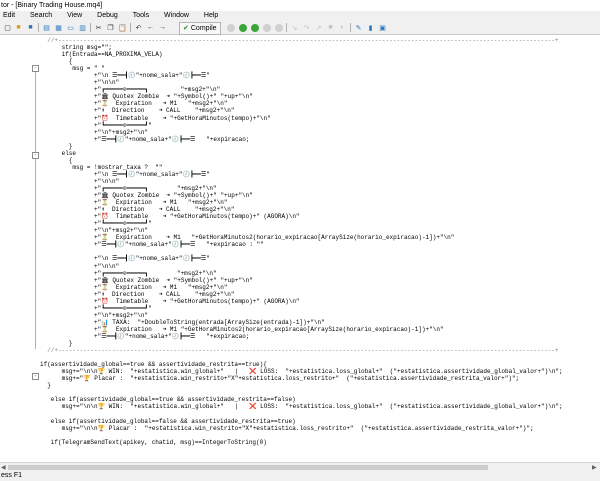 The width and height of the screenshot is (600, 481). Describe the element at coordinates (122, 27) in the screenshot. I see `paste-icon: 📋` at that location.